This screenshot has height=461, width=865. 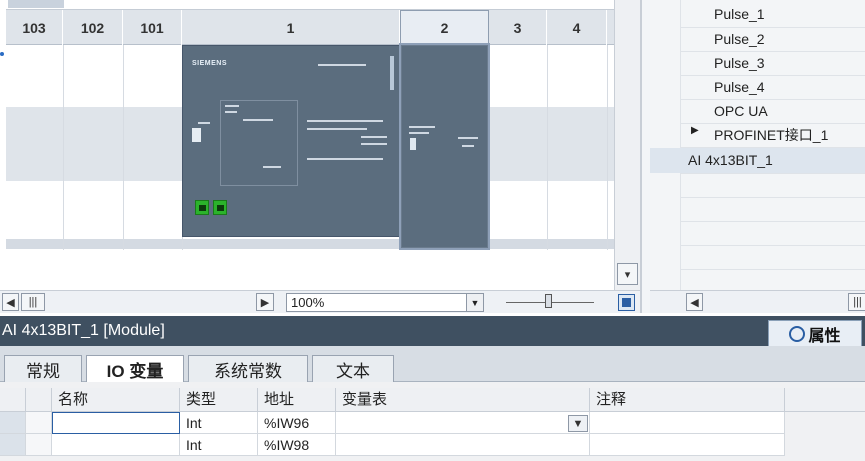 What do you see at coordinates (739, 14) in the screenshot?
I see `overview-item: Pulse_1` at bounding box center [739, 14].